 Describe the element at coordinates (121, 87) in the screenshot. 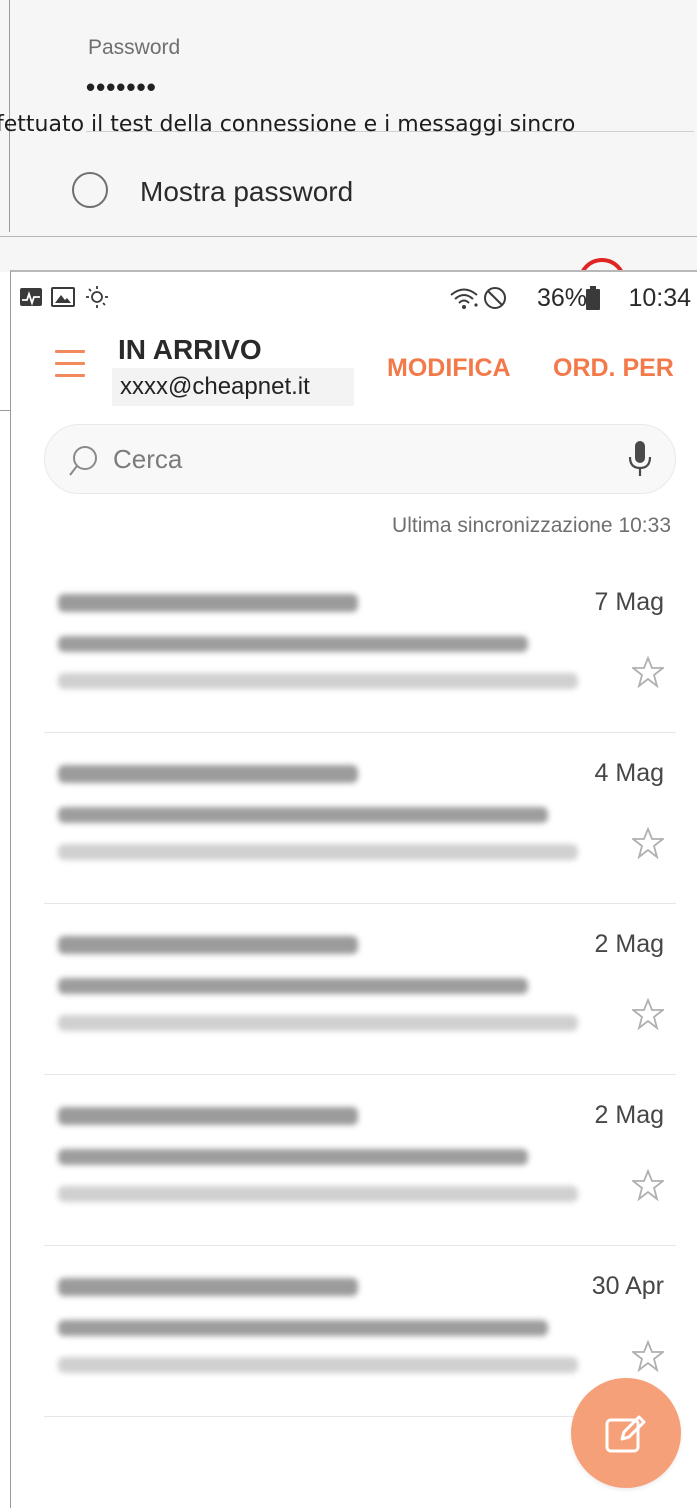

I see `password-field: •••••••` at that location.